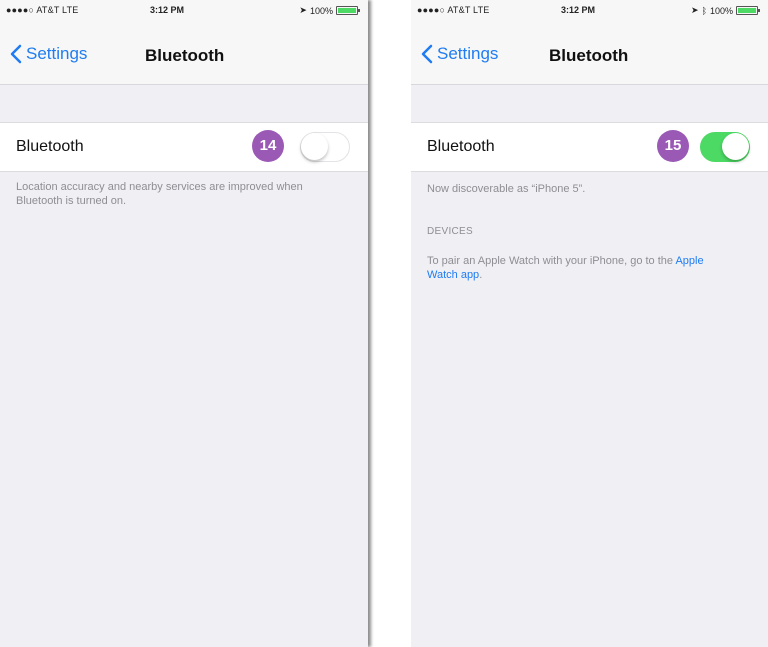 The height and width of the screenshot is (647, 768). I want to click on status-right: ➤ ᛒ 100%, so click(725, 10).